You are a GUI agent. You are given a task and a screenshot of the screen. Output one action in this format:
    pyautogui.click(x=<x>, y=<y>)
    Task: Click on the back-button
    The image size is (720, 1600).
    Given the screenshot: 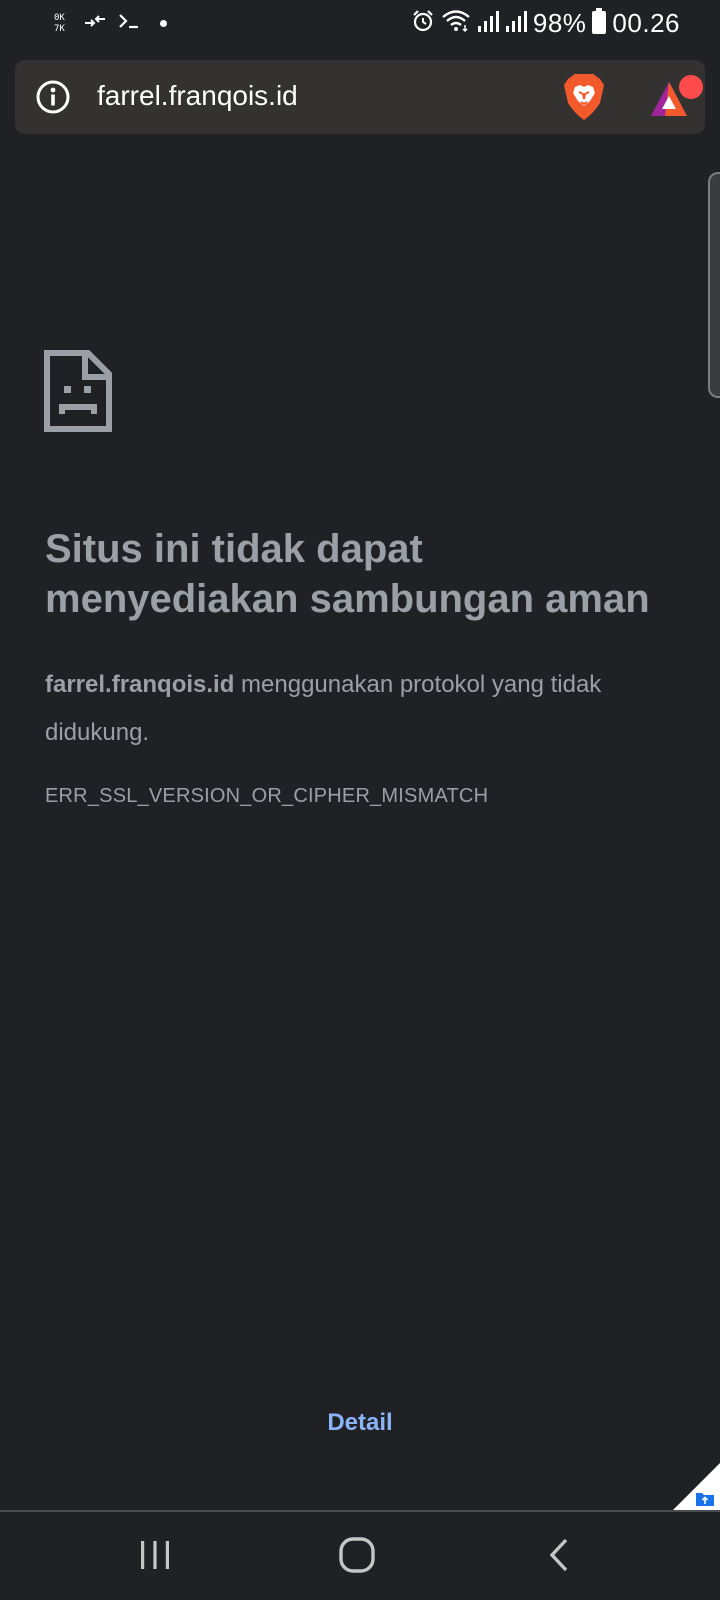 What is the action you would take?
    pyautogui.click(x=559, y=1557)
    